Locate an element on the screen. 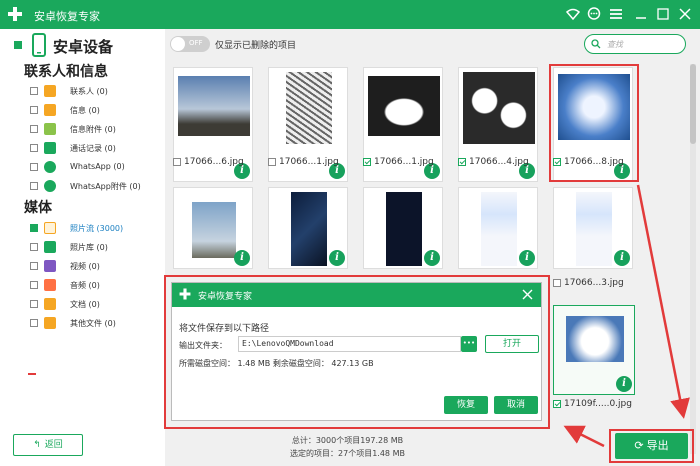 The height and width of the screenshot is (466, 700). maximize-icon is located at coordinates (663, 14).